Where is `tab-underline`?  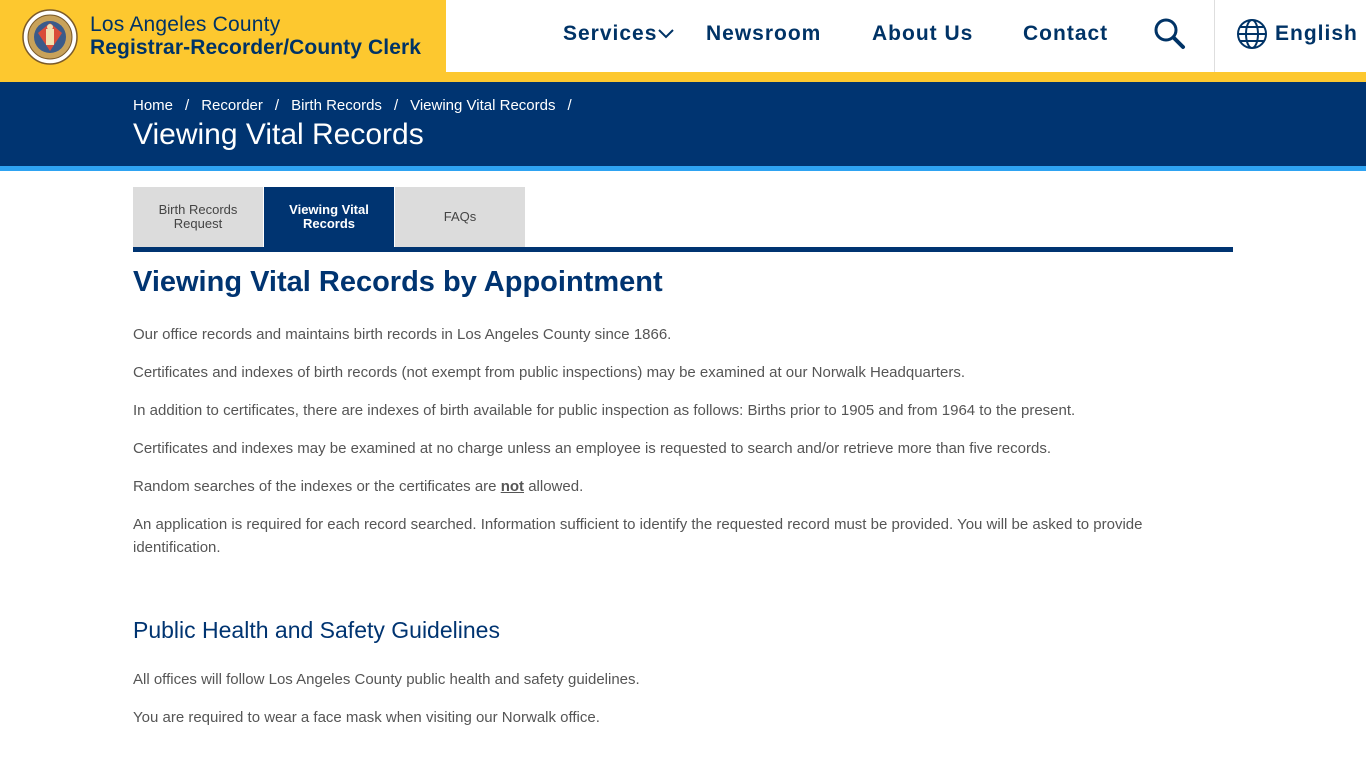 tab-underline is located at coordinates (683, 249).